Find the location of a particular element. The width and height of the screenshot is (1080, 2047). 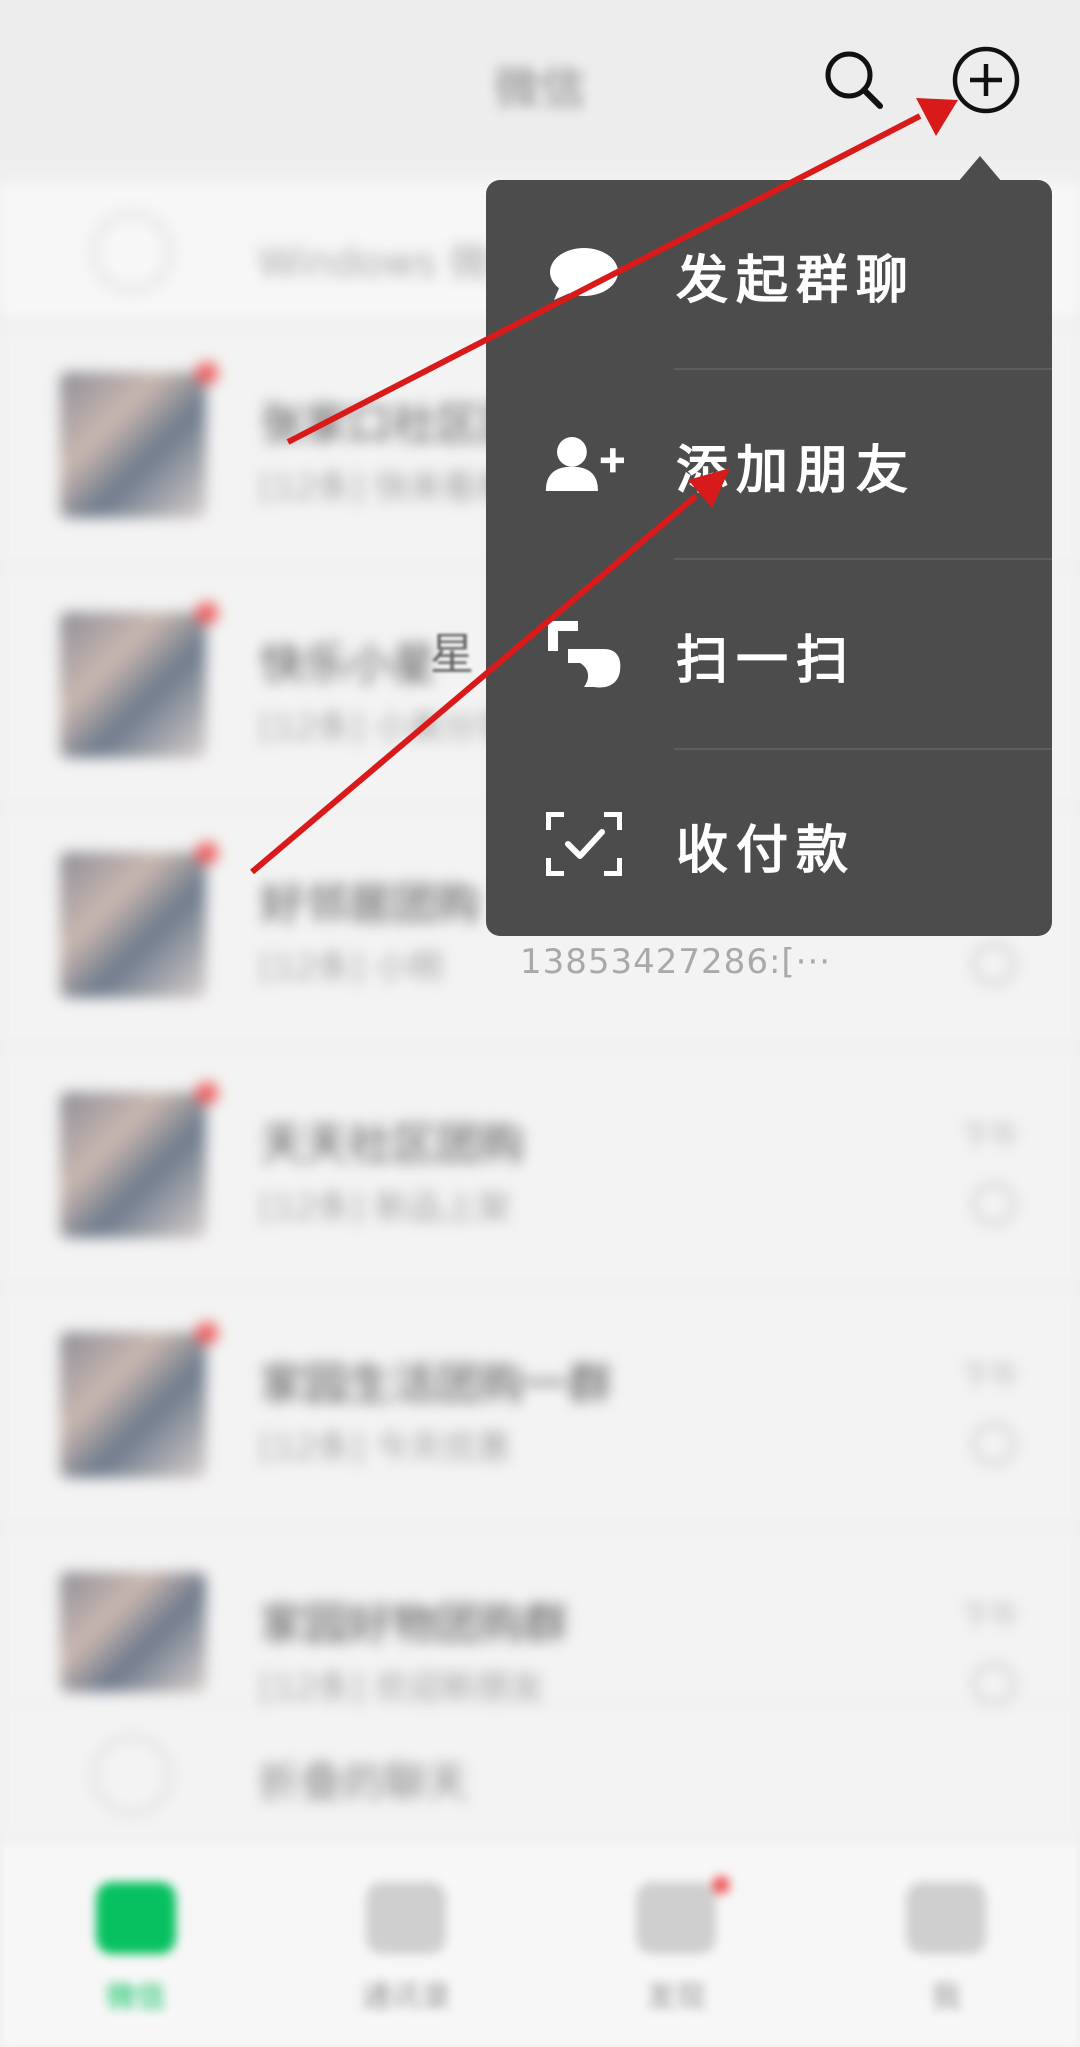

chat-bubble-icon is located at coordinates (584, 274).